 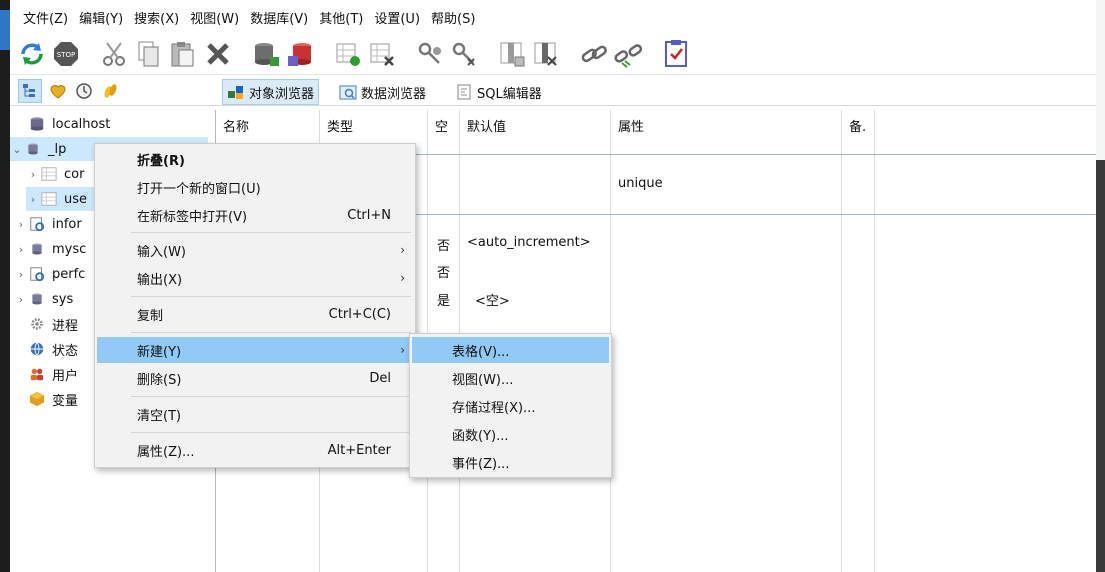 What do you see at coordinates (48, 224) in the screenshot?
I see `tree-item-information-schema: › infor` at bounding box center [48, 224].